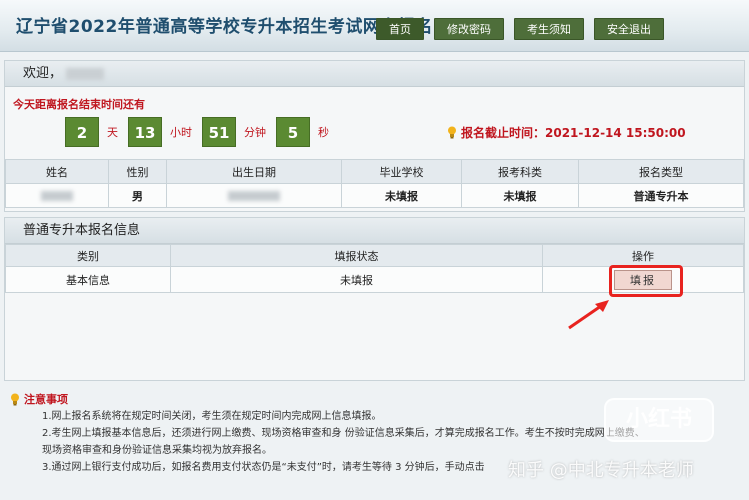 This screenshot has height=500, width=749. I want to click on nav-exam-notice-button: 考生须知, so click(549, 29).